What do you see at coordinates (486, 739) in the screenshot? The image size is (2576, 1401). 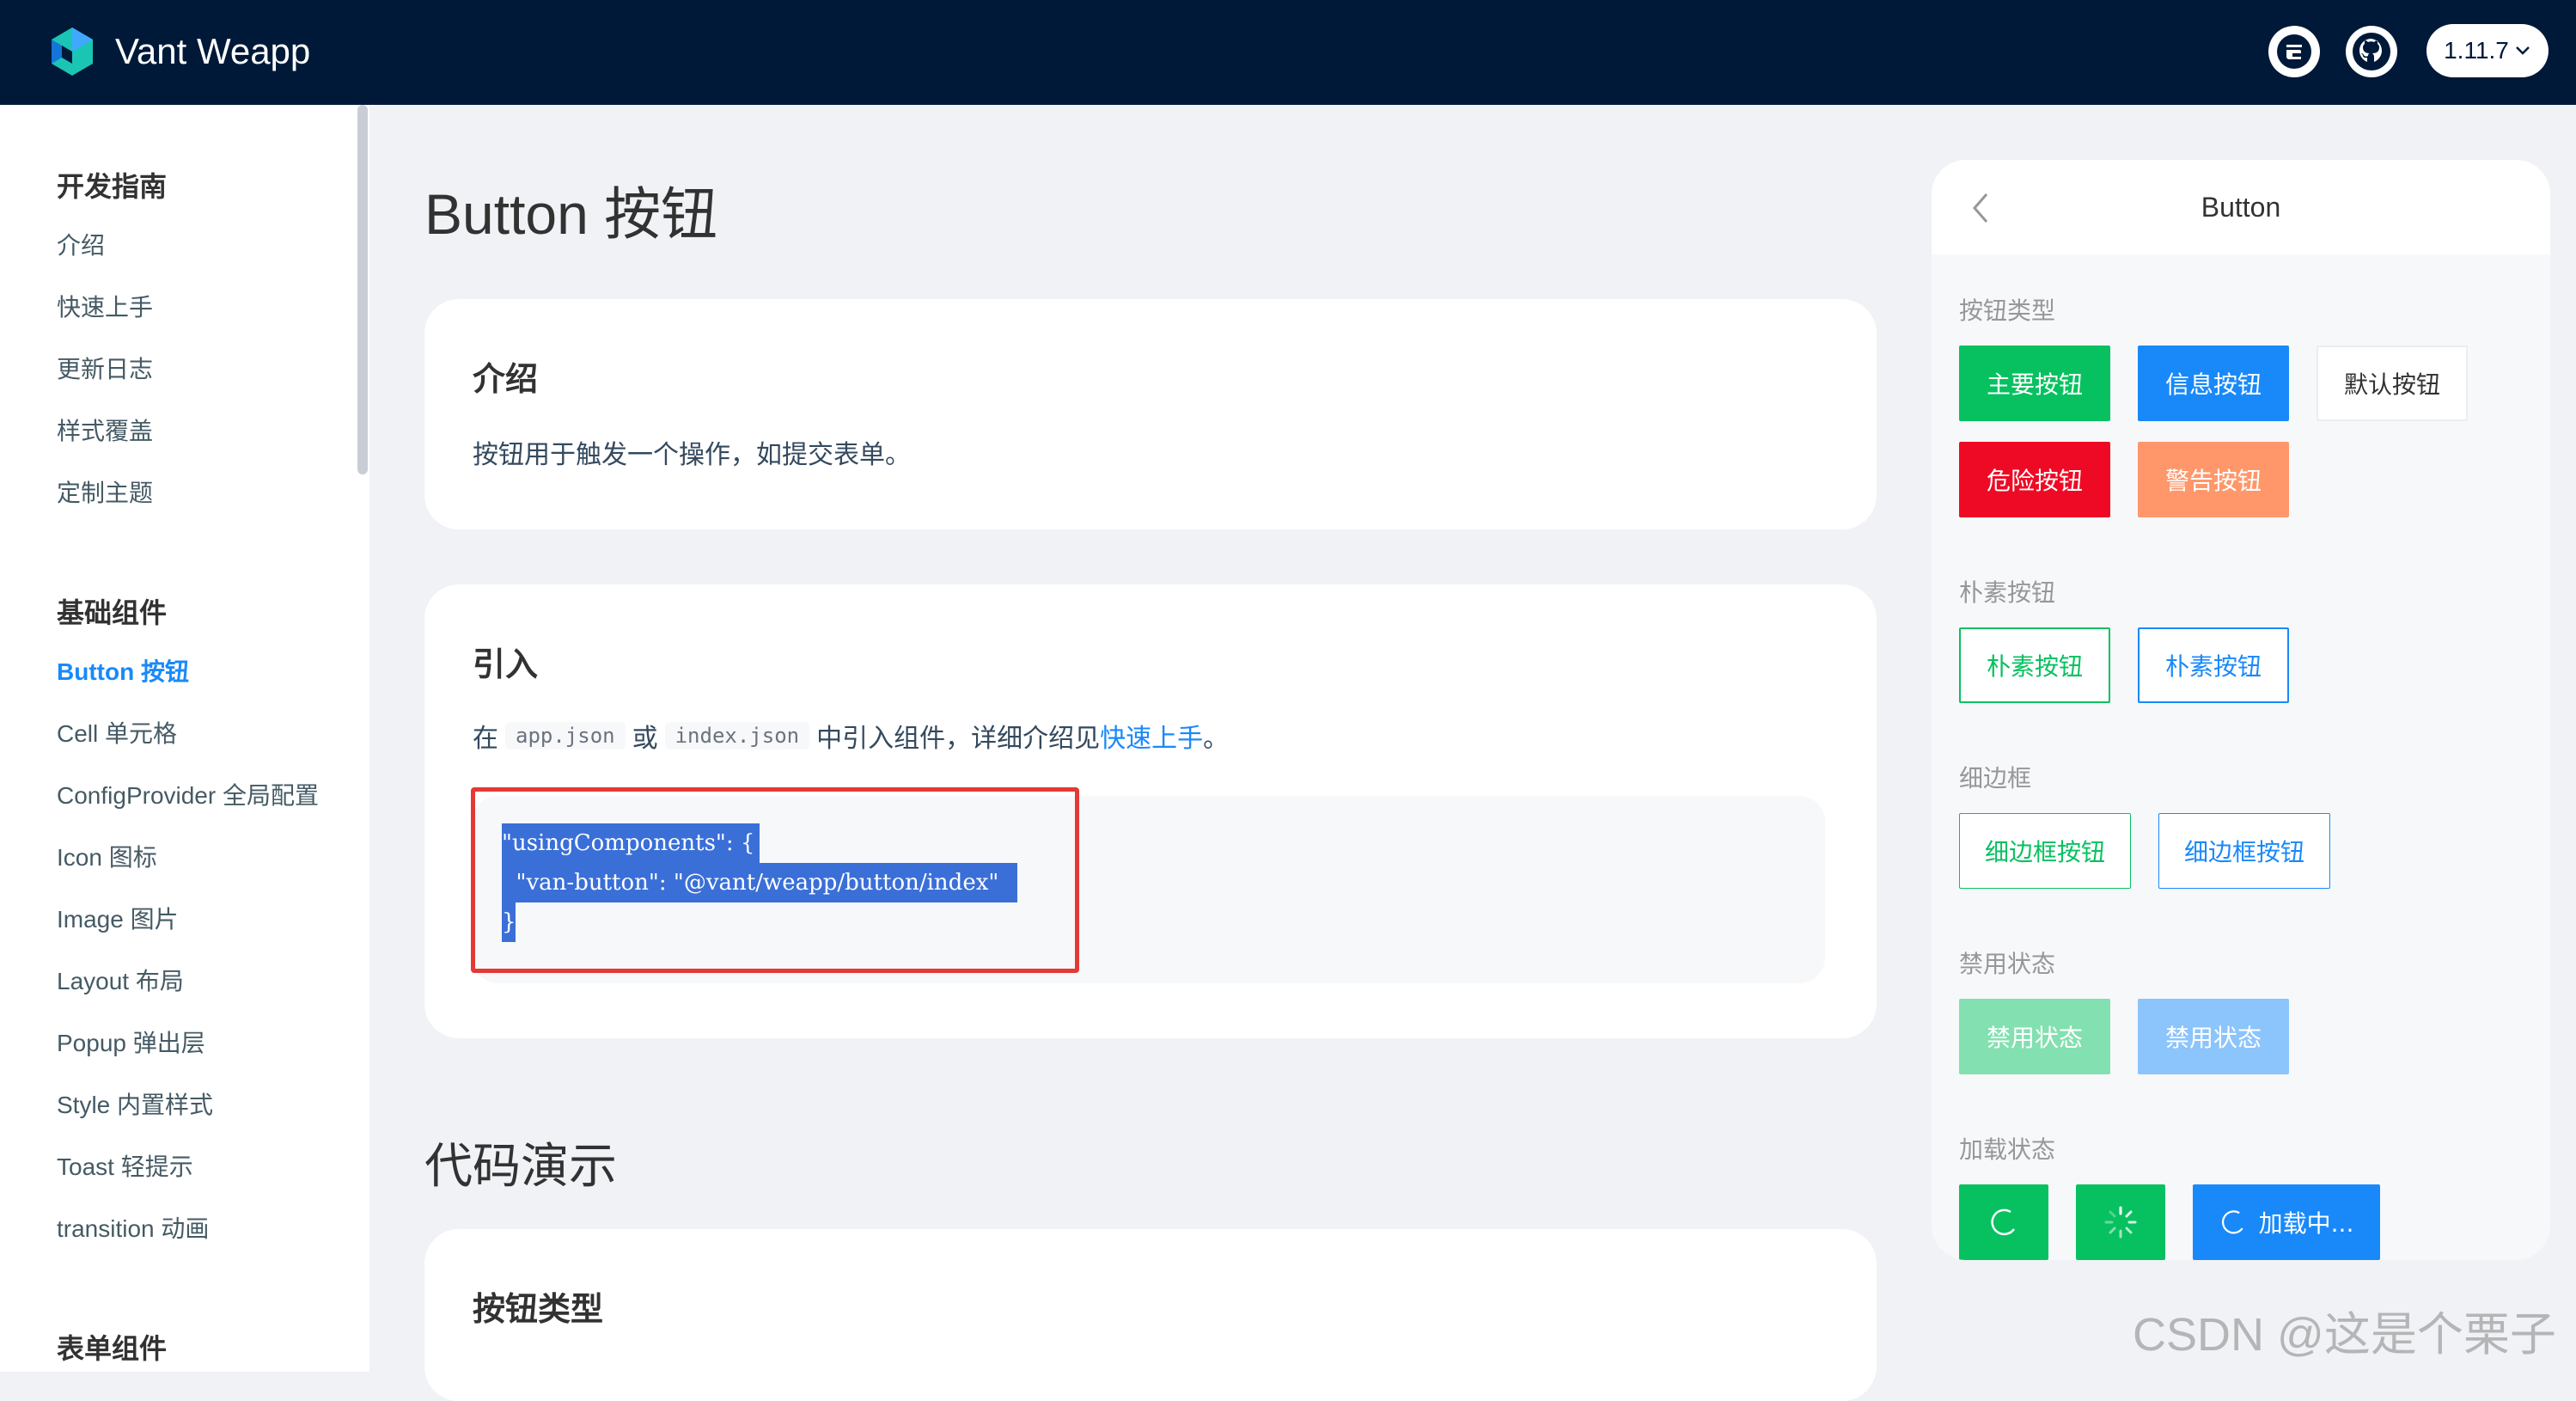 I see `import-text-prefix: 在` at bounding box center [486, 739].